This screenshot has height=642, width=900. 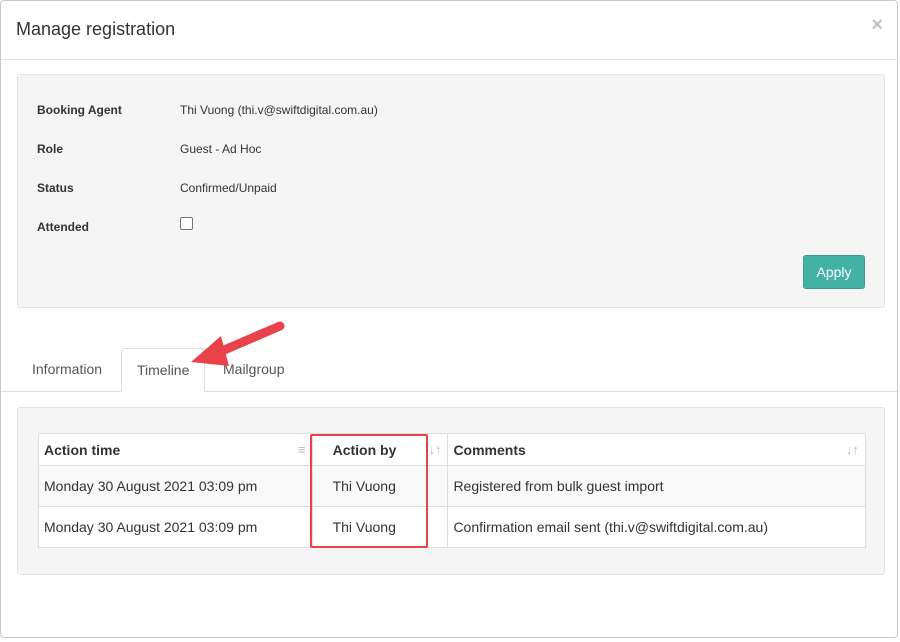 I want to click on booking-agent-value: Thi Vuong (thi.v@swiftdigital.com.au), so click(x=279, y=110).